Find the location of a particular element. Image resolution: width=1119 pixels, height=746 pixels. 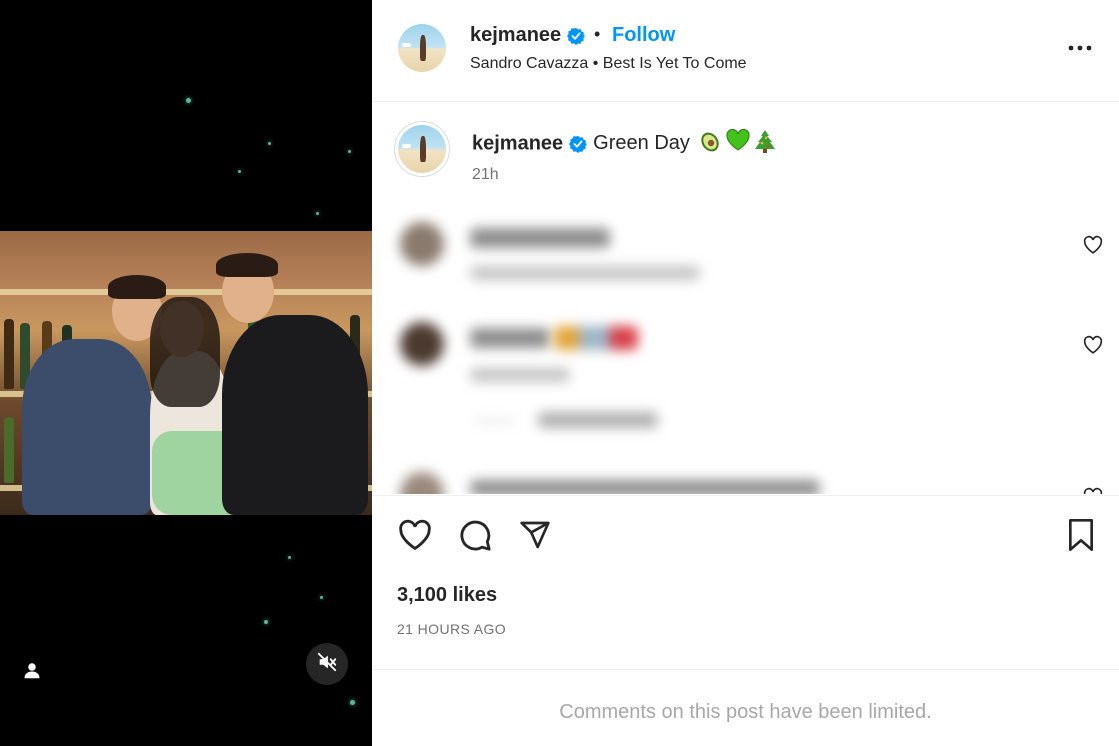

caption: kejmanee Green Day is located at coordinates (624, 143).